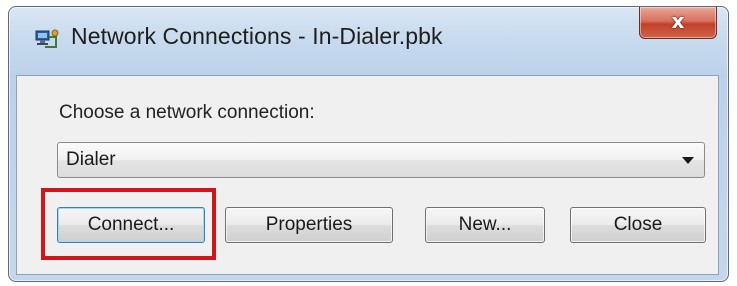 The width and height of the screenshot is (737, 286). What do you see at coordinates (309, 225) in the screenshot?
I see `properties-button: Properties` at bounding box center [309, 225].